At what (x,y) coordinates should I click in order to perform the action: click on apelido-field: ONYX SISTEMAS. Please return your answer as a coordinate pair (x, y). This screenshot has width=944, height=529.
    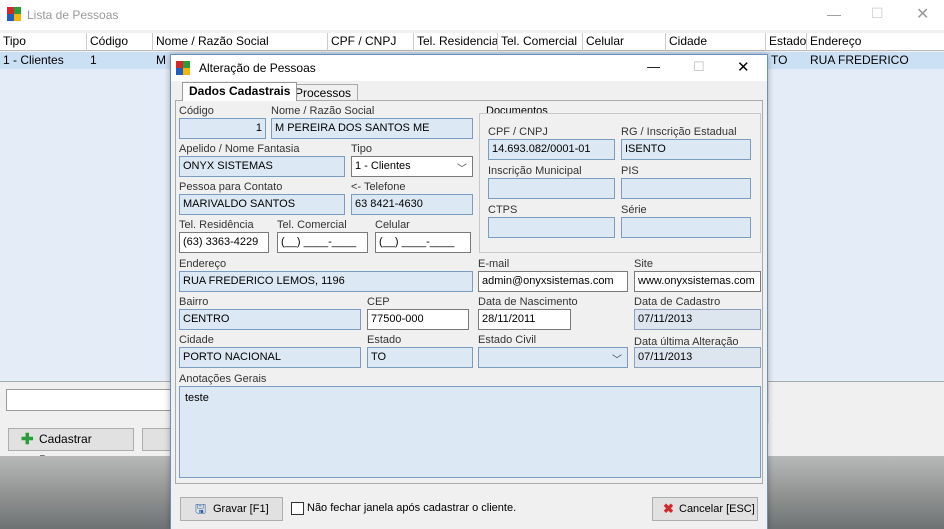
    Looking at the image, I should click on (262, 166).